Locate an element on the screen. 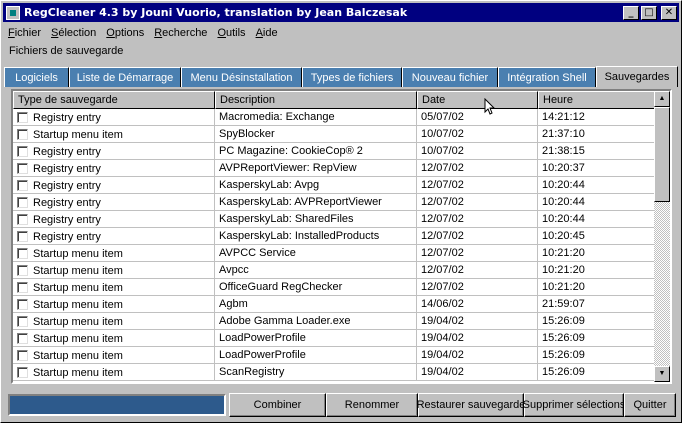 The image size is (682, 423). menu-aide: Aide is located at coordinates (267, 33).